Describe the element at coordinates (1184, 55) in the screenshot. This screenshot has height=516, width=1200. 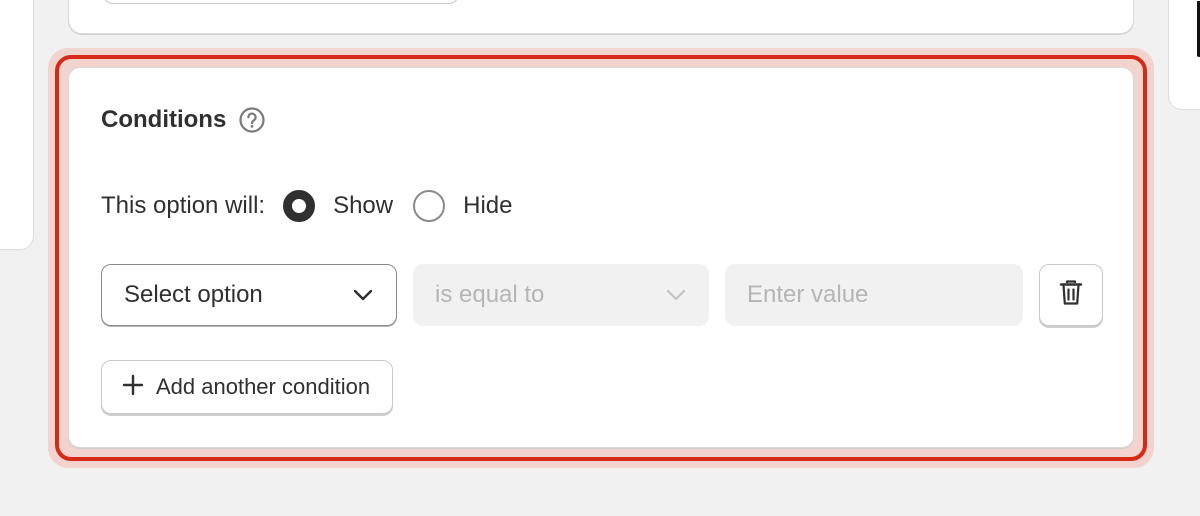
I see `right-panel` at that location.